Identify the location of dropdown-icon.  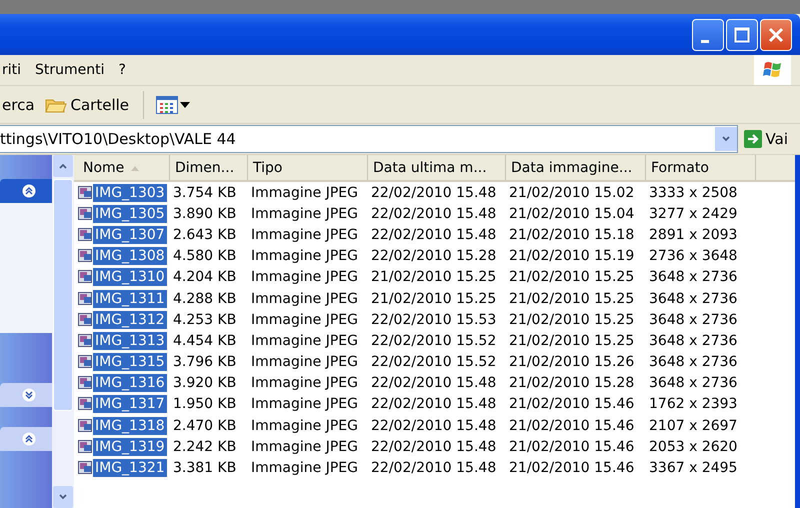
(725, 139).